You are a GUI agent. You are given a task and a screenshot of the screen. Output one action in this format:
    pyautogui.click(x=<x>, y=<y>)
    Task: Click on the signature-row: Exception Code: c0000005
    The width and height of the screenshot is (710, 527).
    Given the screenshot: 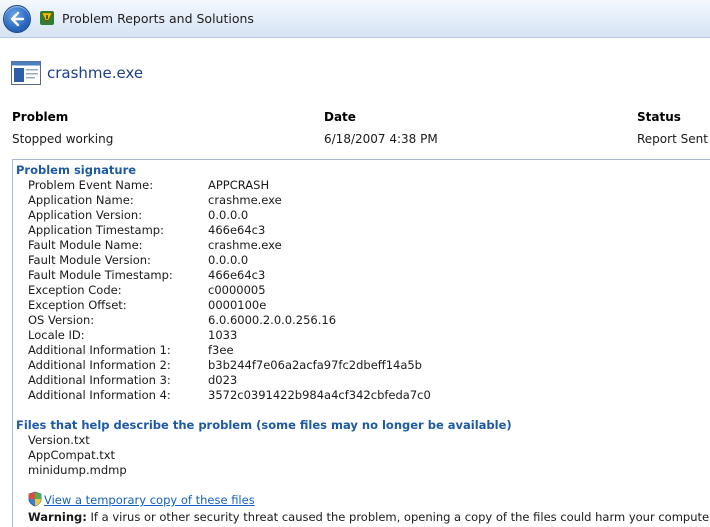 What is the action you would take?
    pyautogui.click(x=368, y=290)
    